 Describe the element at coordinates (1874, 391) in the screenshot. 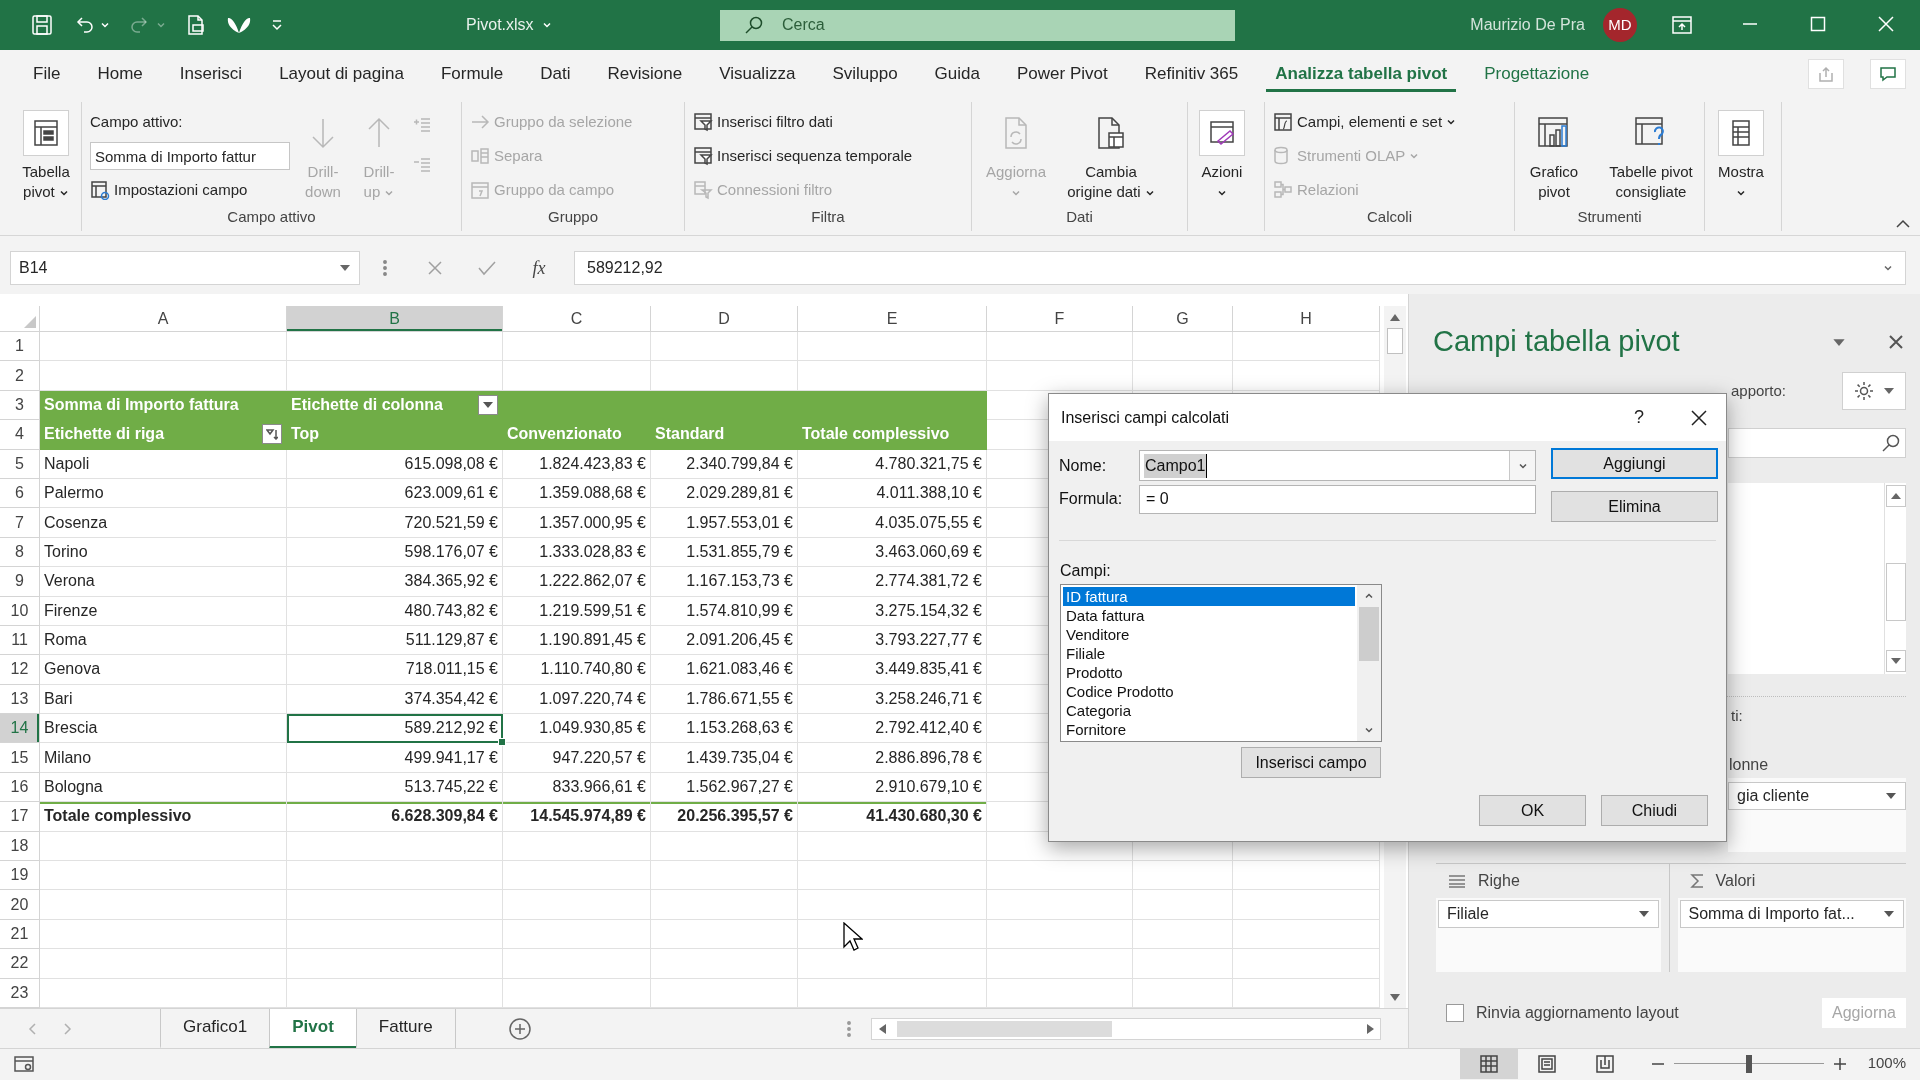

I see `settings-button` at that location.